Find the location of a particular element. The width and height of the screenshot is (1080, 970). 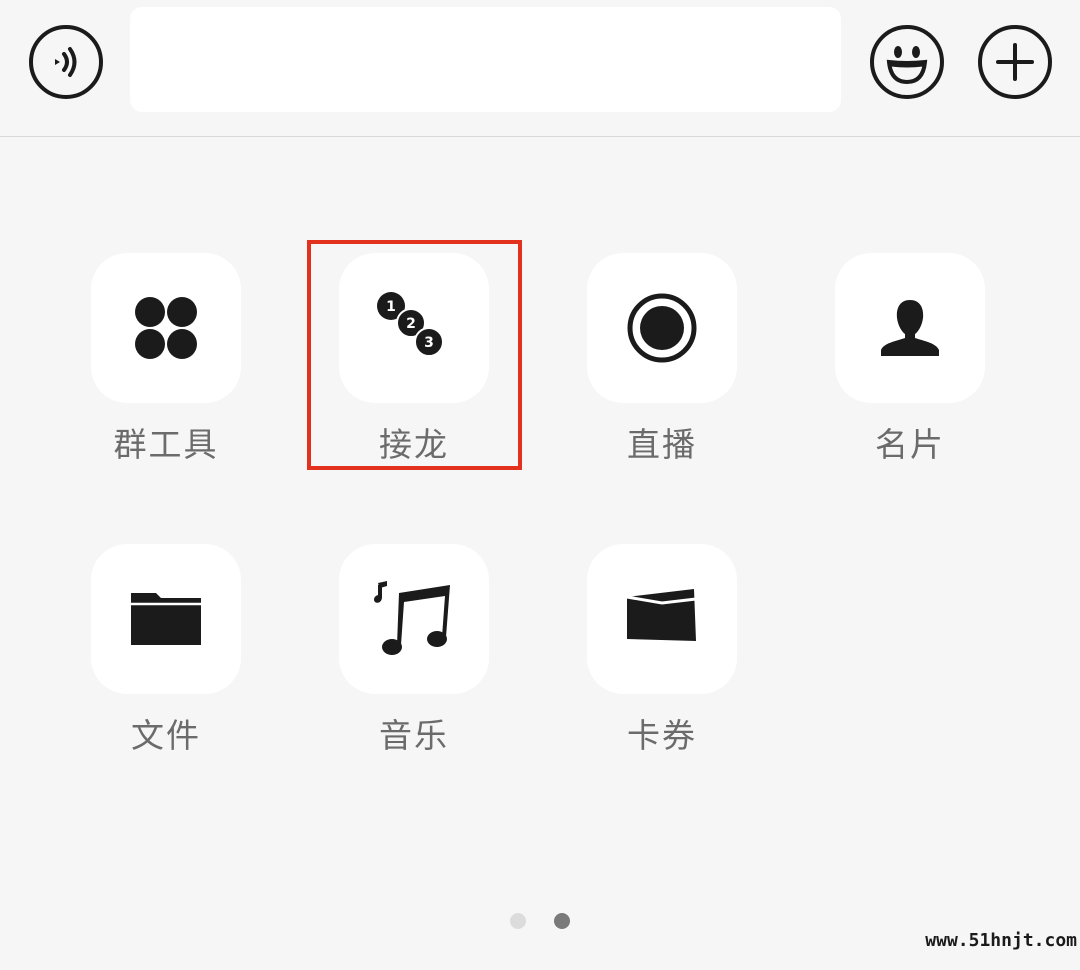

live-record-icon is located at coordinates (662, 328).